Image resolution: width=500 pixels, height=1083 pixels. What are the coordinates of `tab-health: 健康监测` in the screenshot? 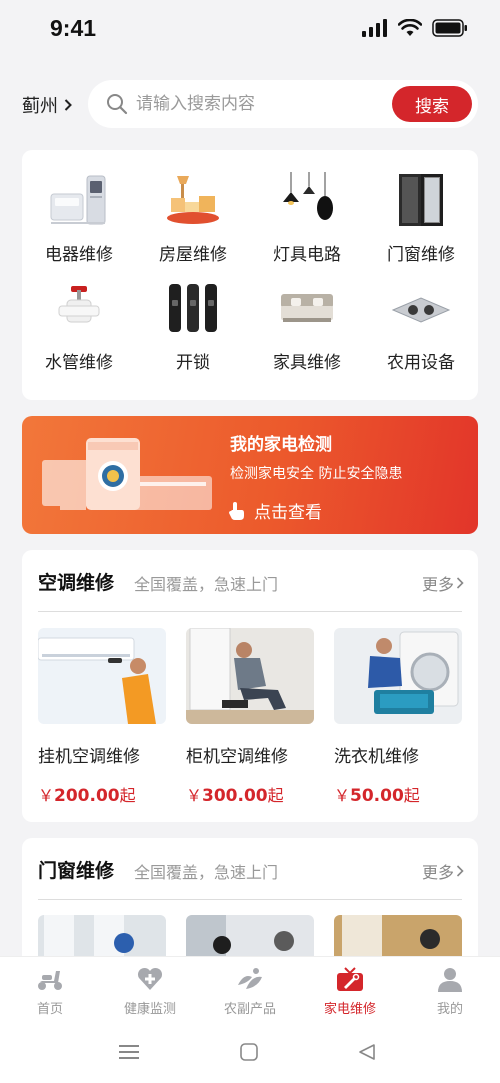 It's located at (150, 990).